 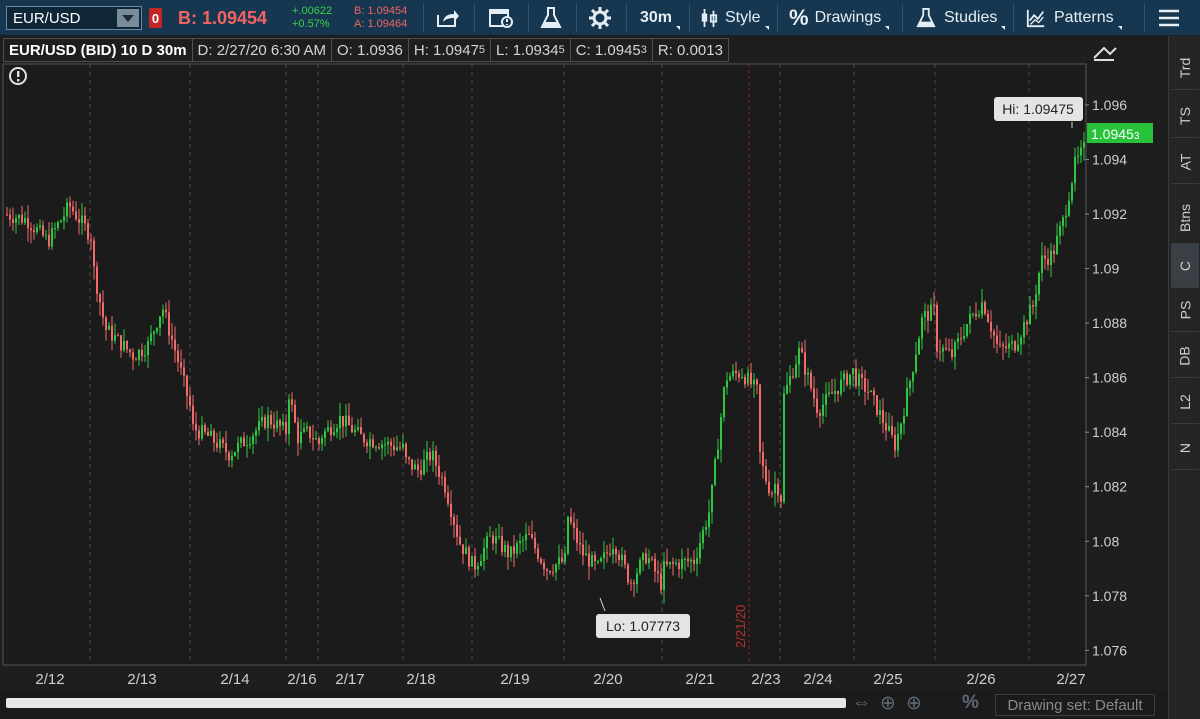 I want to click on date-tick-label: 2/24, so click(x=817, y=679).